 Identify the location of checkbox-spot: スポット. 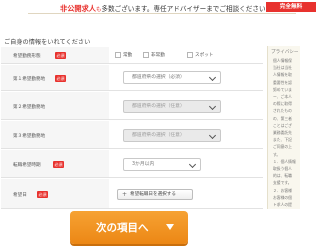
(200, 55).